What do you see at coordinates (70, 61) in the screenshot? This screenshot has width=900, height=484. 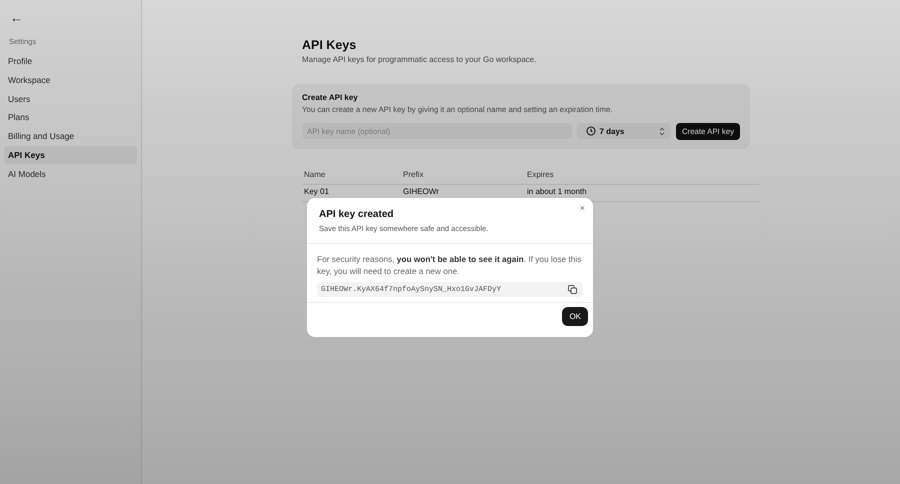 I see `sidebar-item: Profile` at bounding box center [70, 61].